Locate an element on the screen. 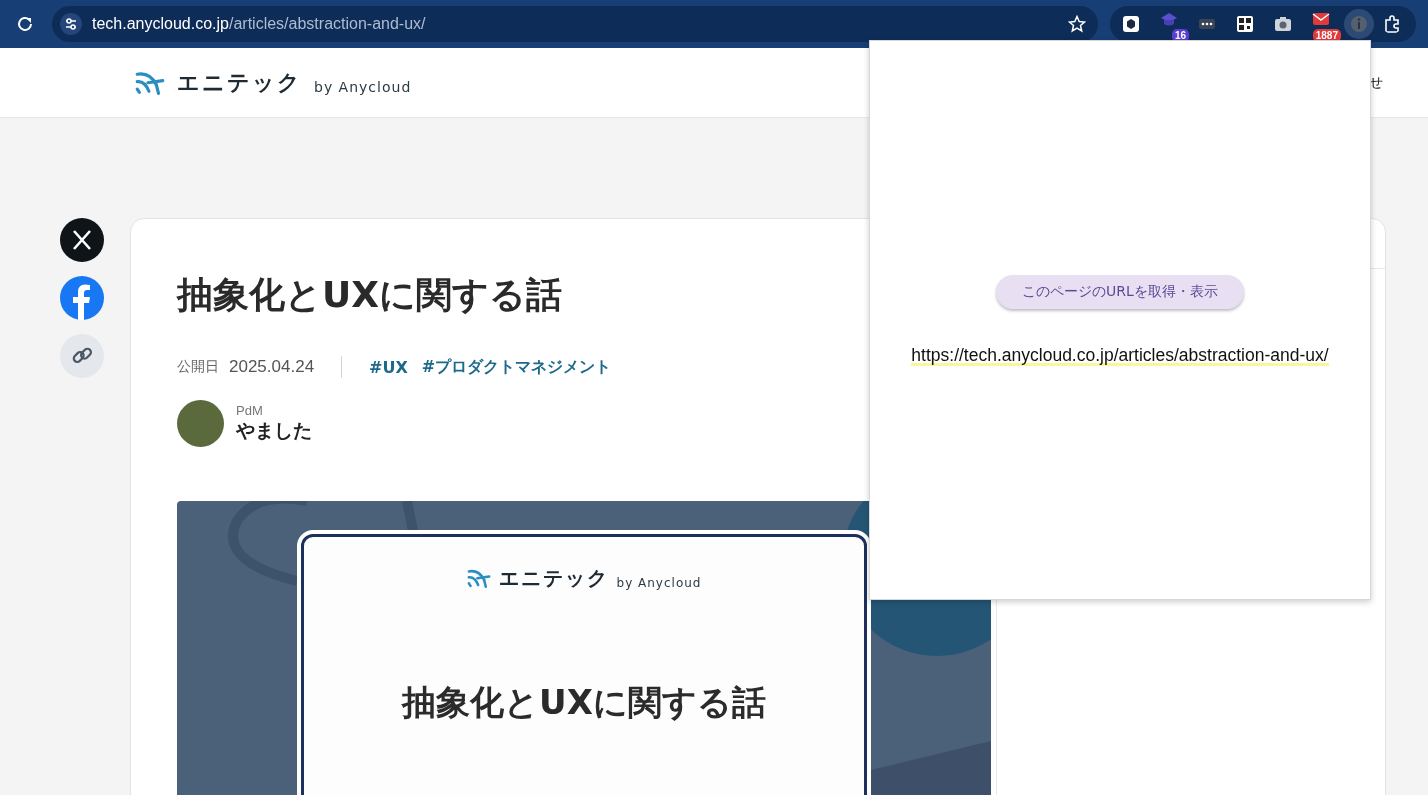  author-name: やました is located at coordinates (274, 430).